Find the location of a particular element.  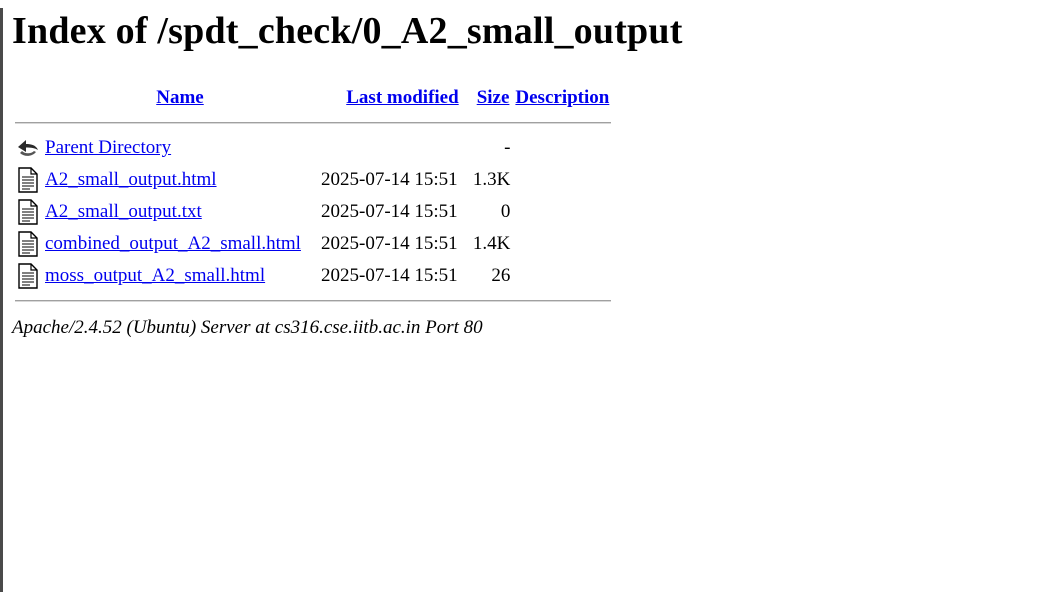

footer-divider is located at coordinates (313, 301).